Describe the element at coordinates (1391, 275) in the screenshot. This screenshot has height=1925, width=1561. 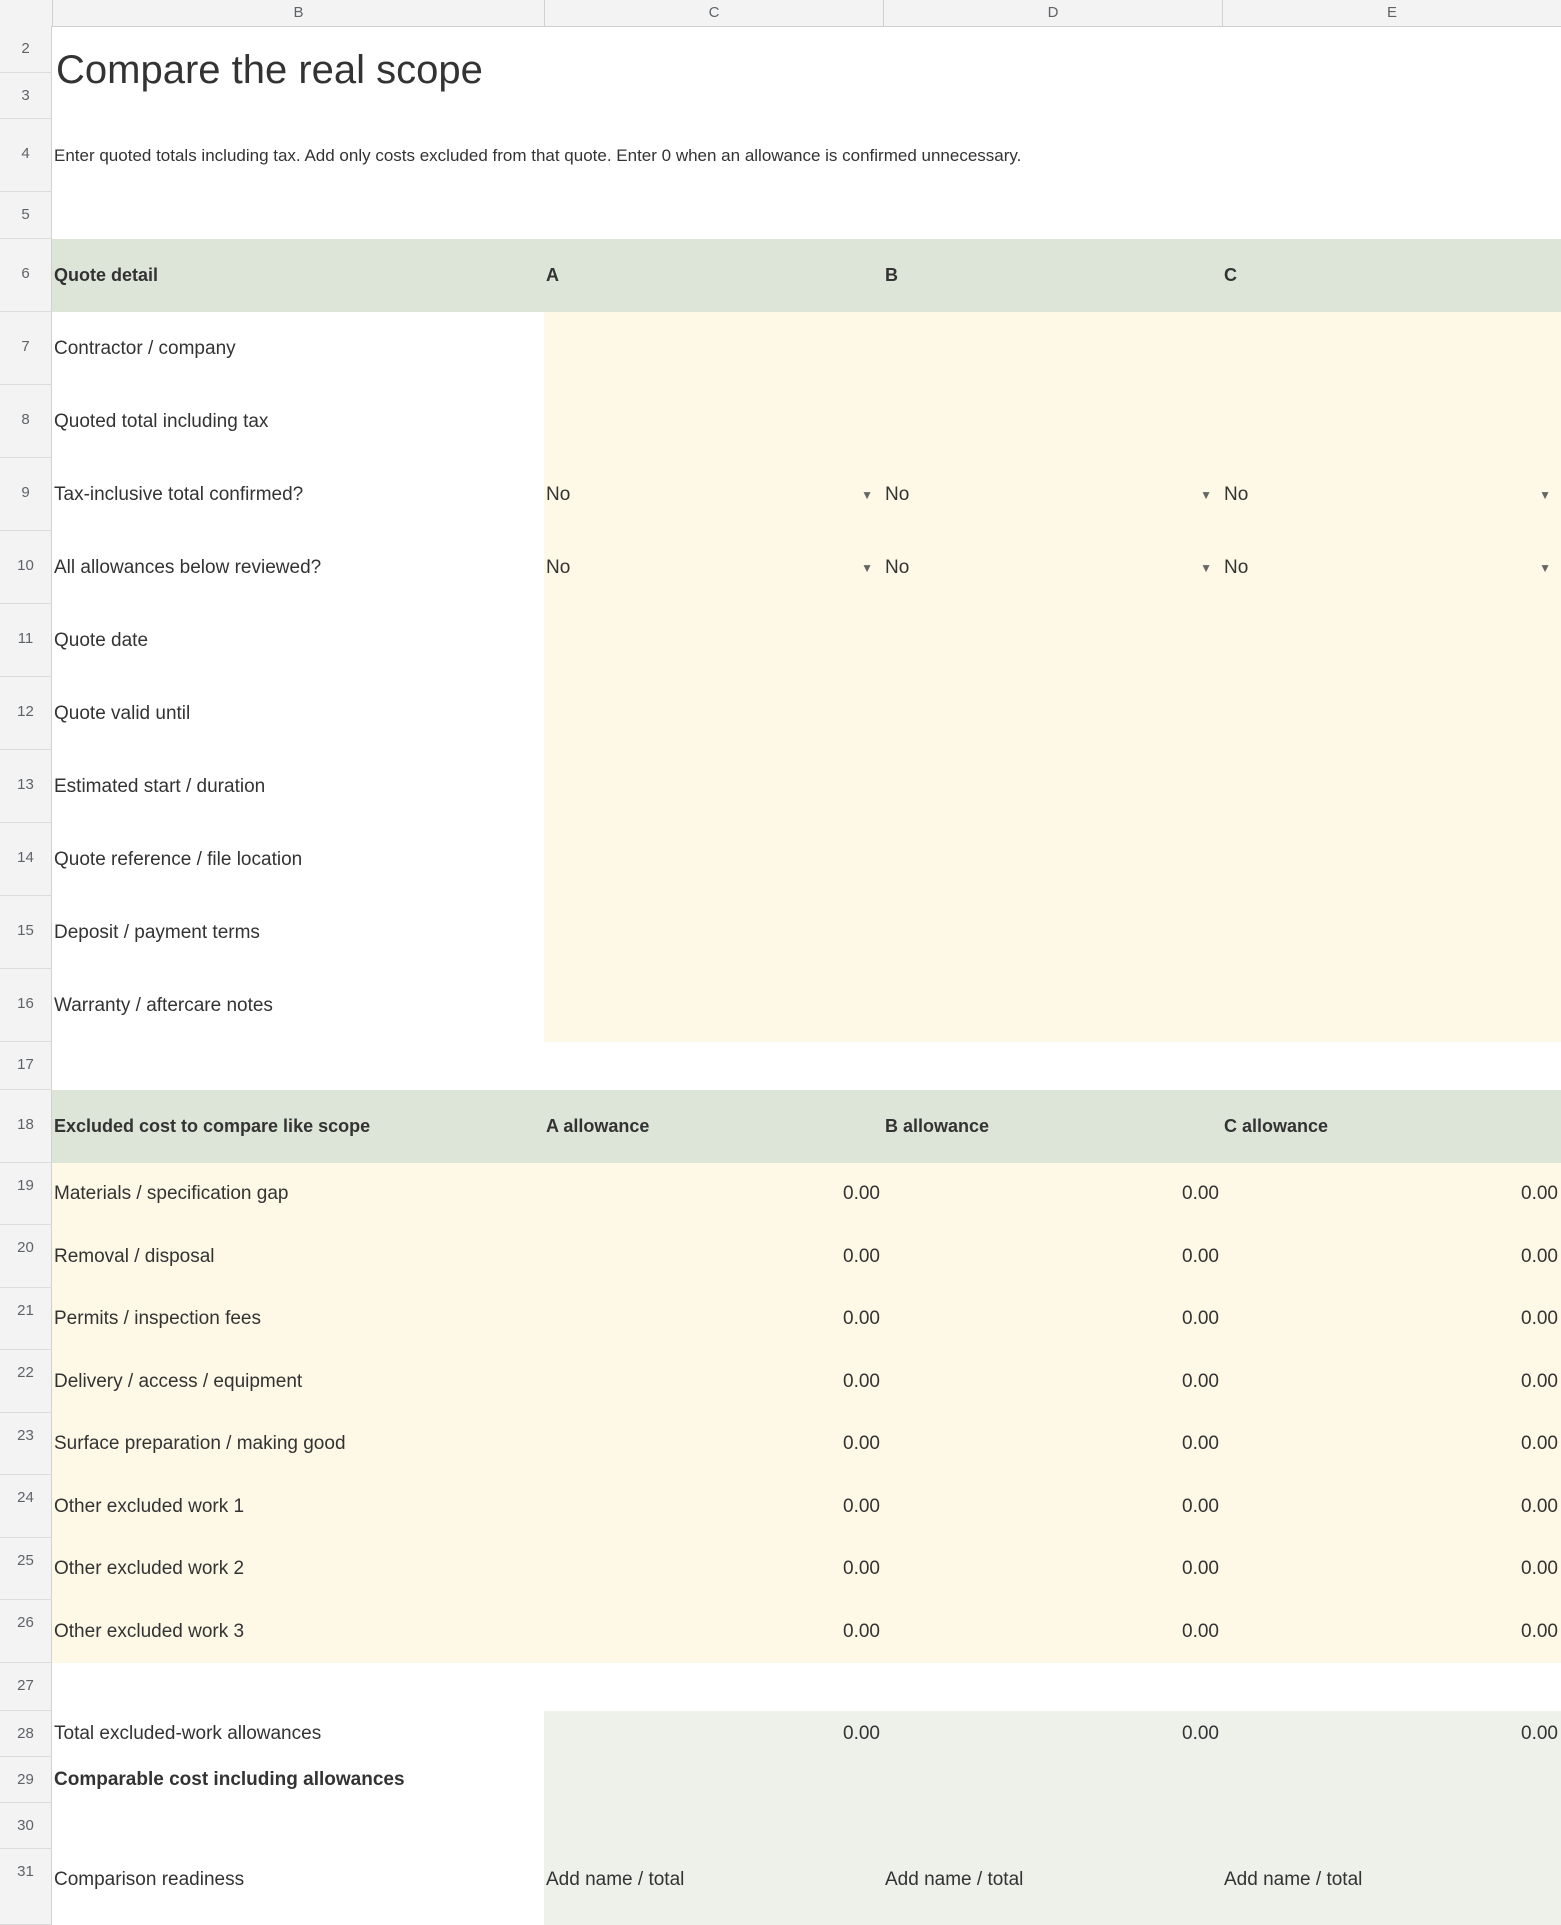
I see `quote-c-header: C` at that location.